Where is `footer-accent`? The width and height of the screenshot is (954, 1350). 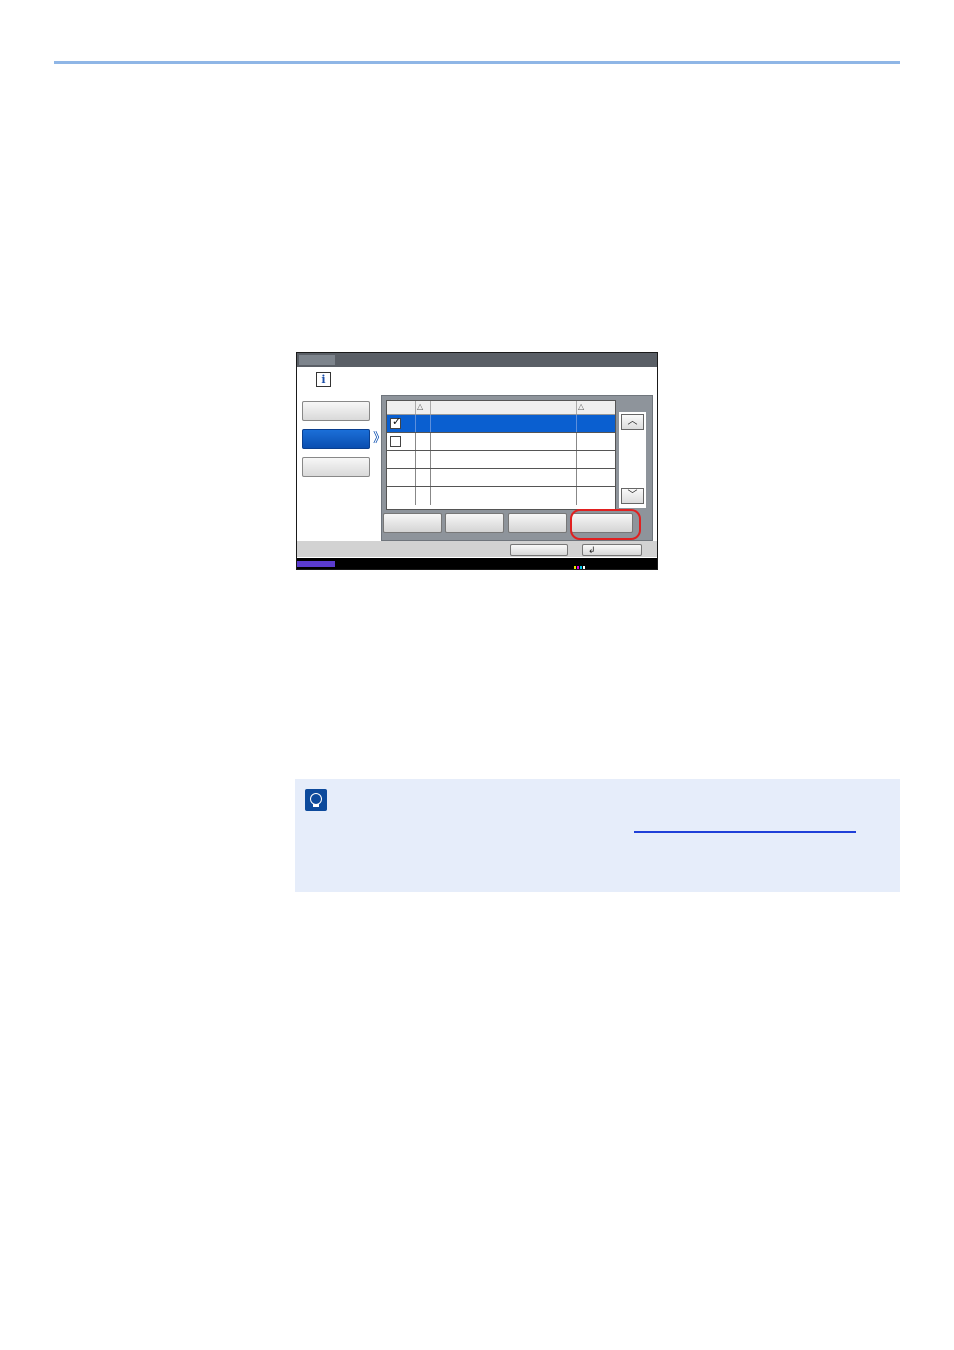 footer-accent is located at coordinates (316, 564).